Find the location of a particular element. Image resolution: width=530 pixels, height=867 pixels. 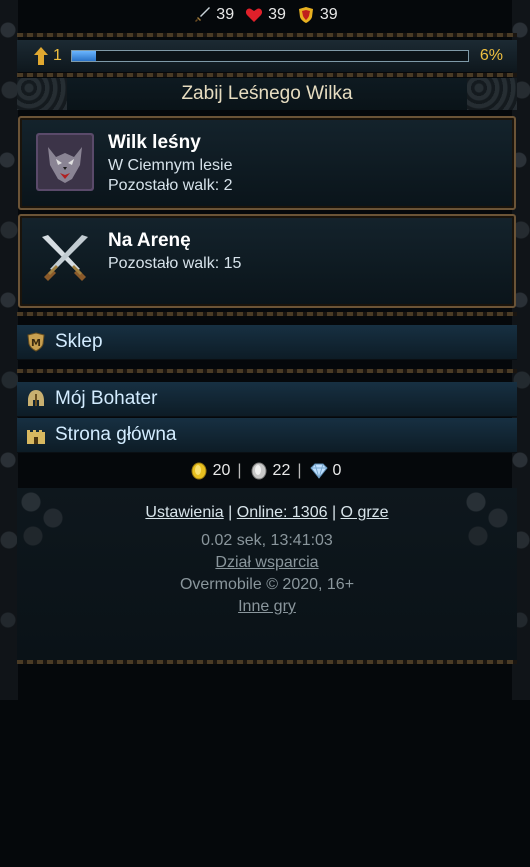

diamond-icon is located at coordinates (319, 471).